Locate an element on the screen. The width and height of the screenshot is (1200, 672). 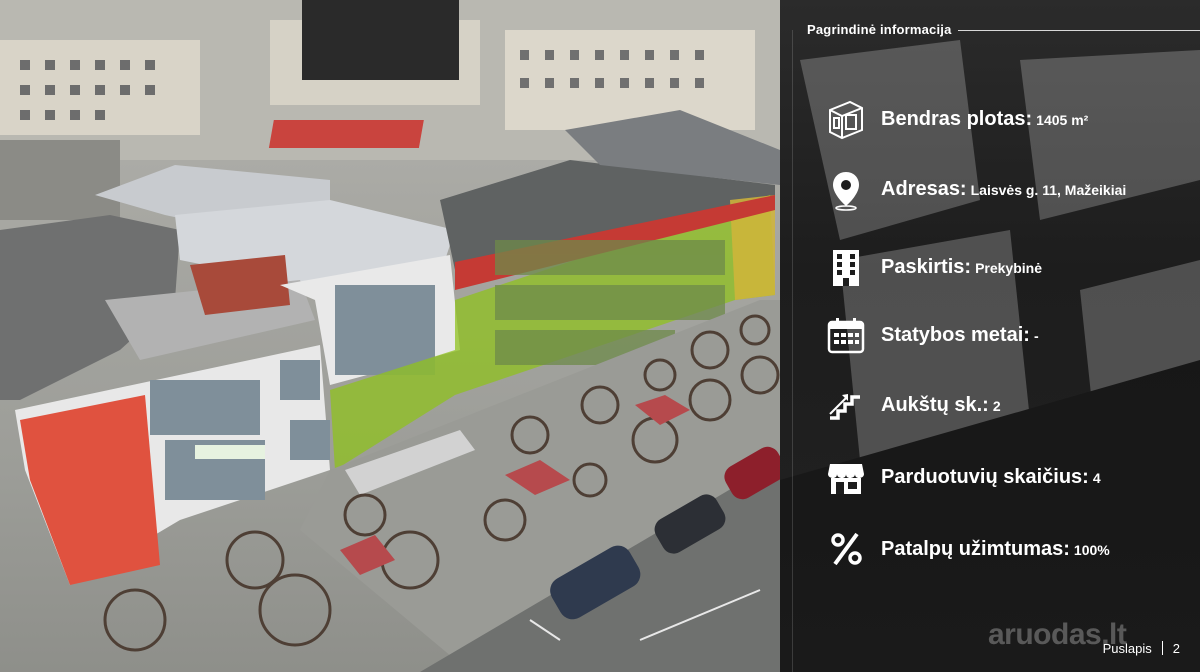
floors-value: 2 is located at coordinates (996, 406).